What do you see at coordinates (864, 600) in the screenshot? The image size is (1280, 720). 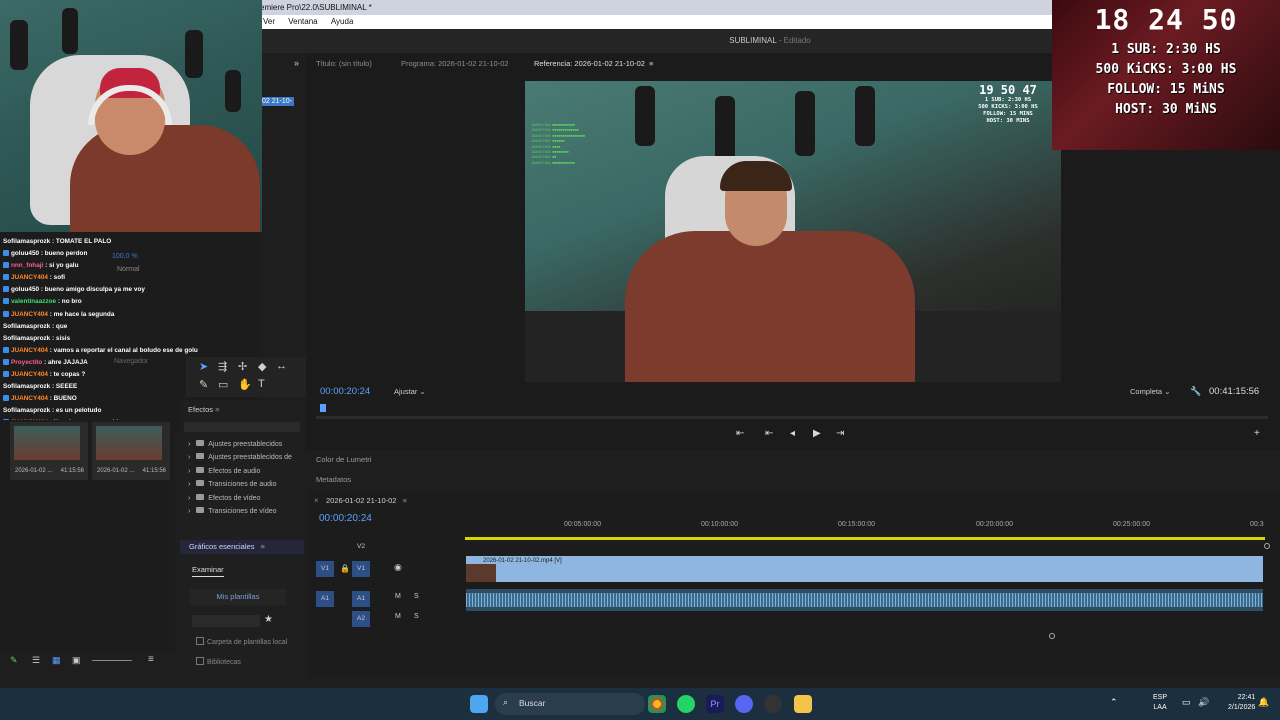 I see `audio-clip` at bounding box center [864, 600].